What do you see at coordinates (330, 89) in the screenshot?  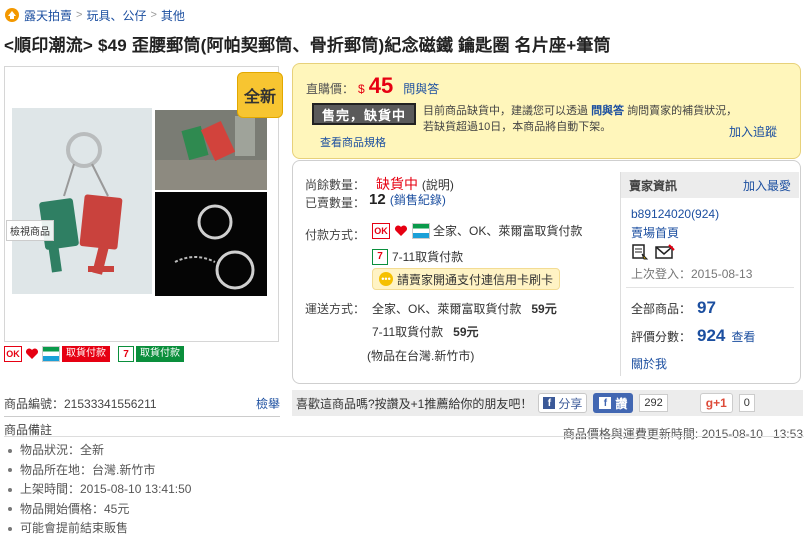 I see `price-label: 直購價：` at bounding box center [330, 89].